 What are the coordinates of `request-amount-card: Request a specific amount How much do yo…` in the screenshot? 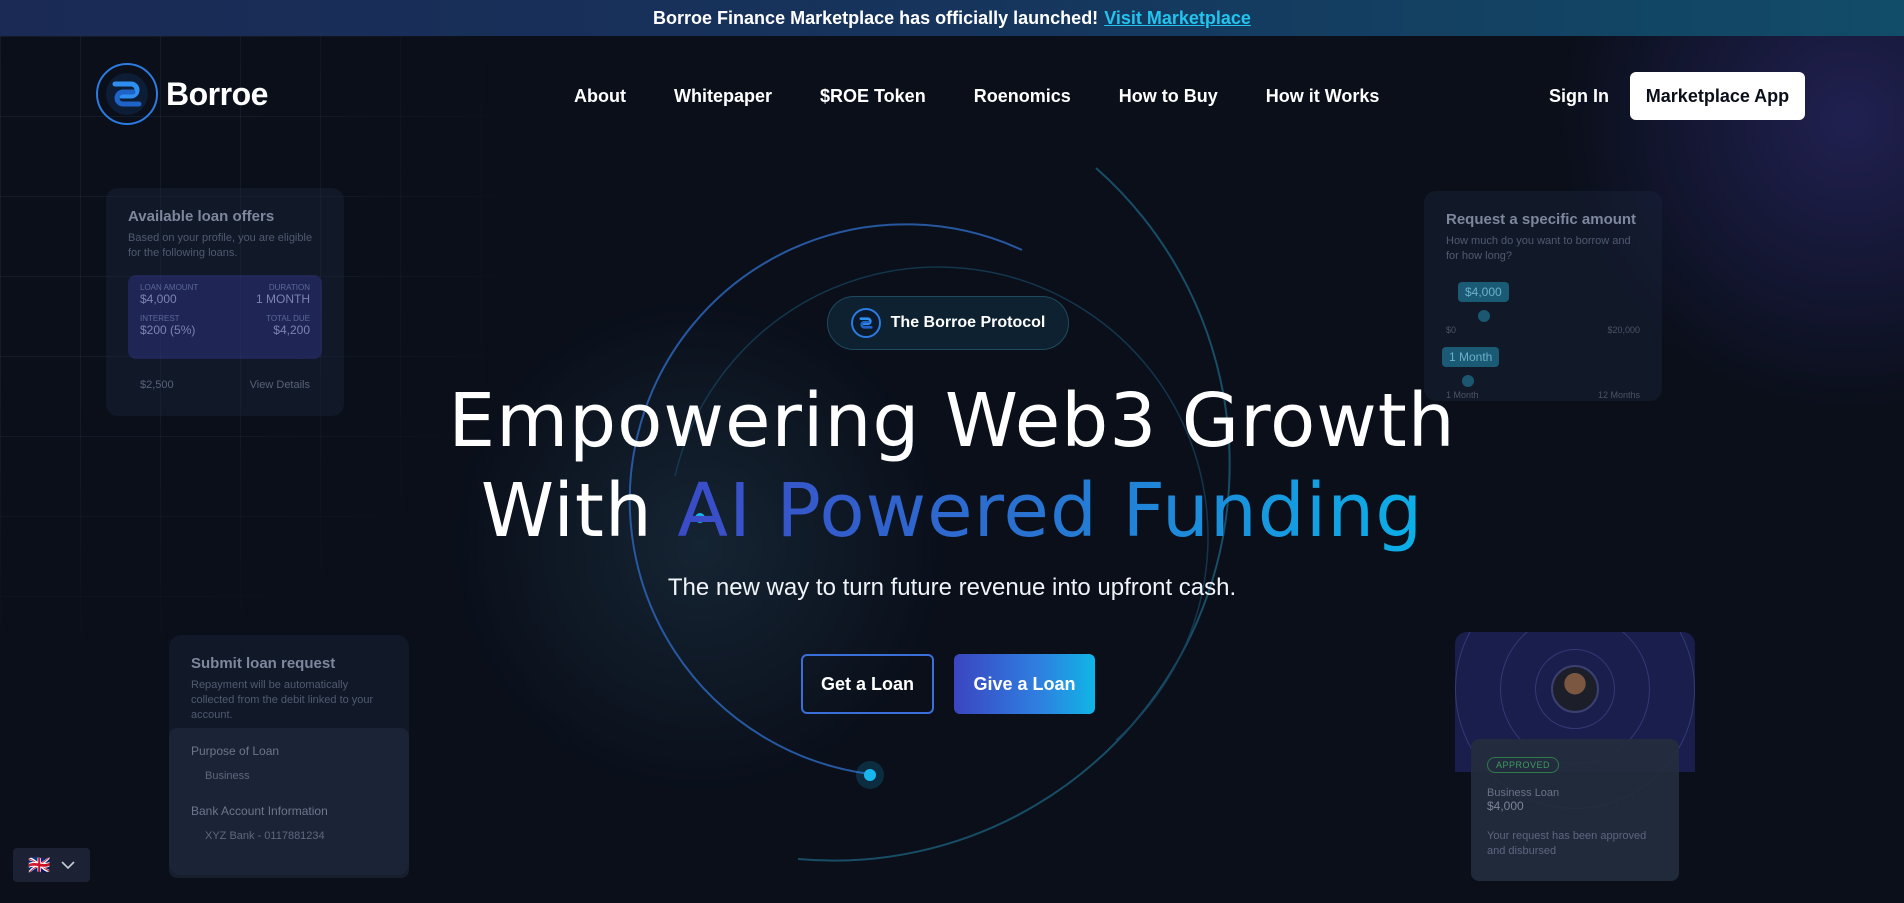 It's located at (1543, 296).